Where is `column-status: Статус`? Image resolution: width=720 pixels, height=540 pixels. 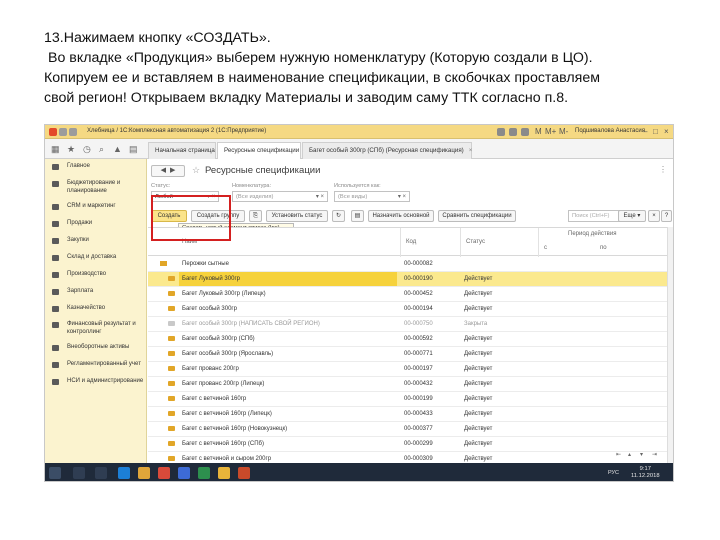
column-status: Статус is located at coordinates (475, 242).